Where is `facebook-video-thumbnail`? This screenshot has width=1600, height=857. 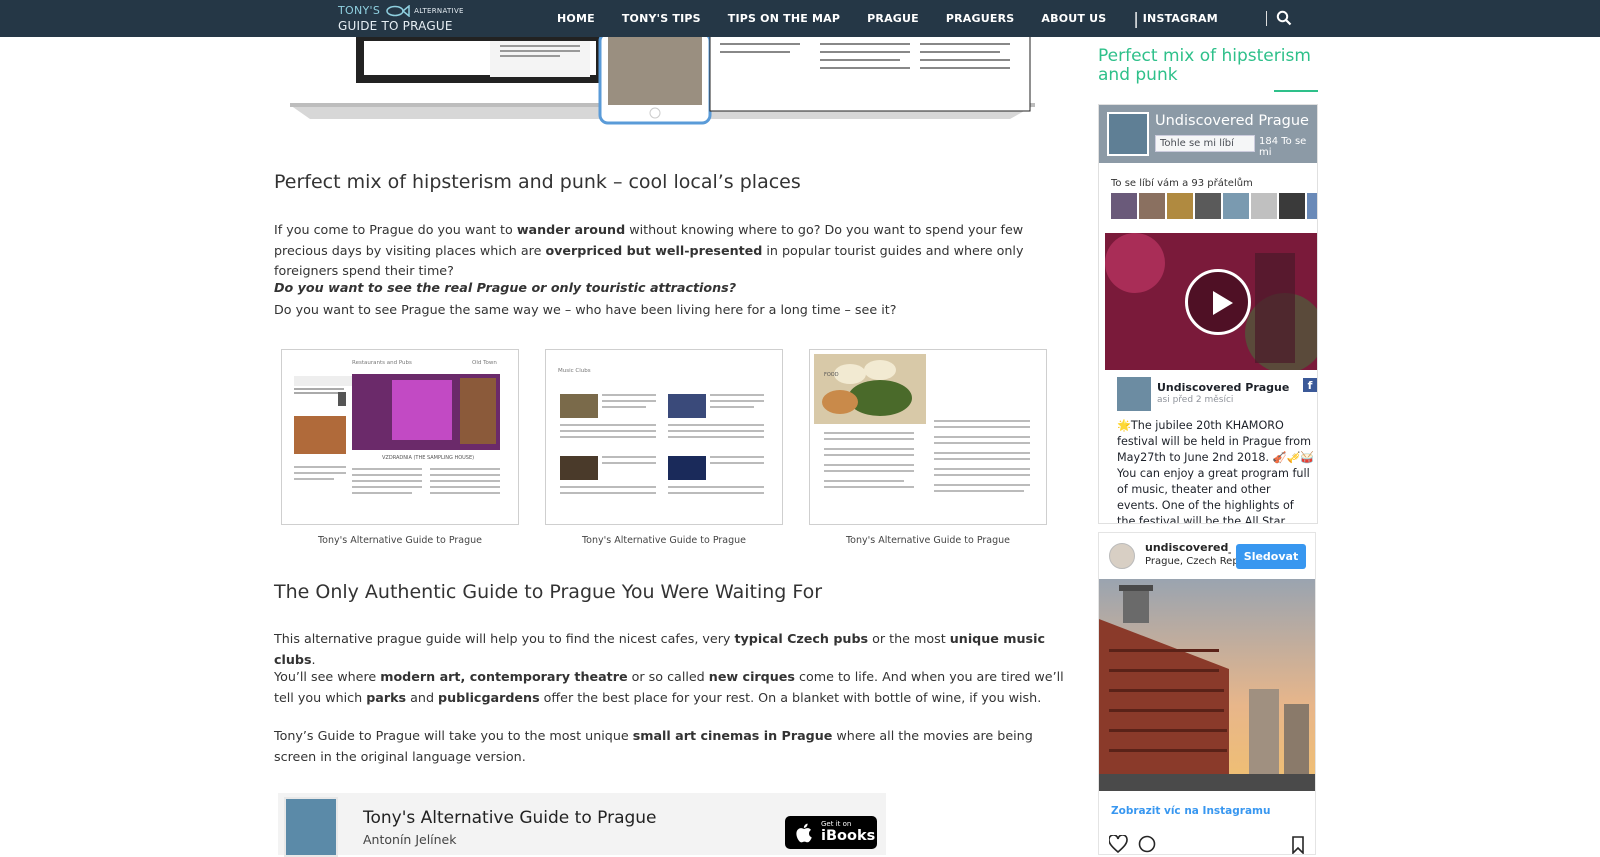 facebook-video-thumbnail is located at coordinates (1211, 303).